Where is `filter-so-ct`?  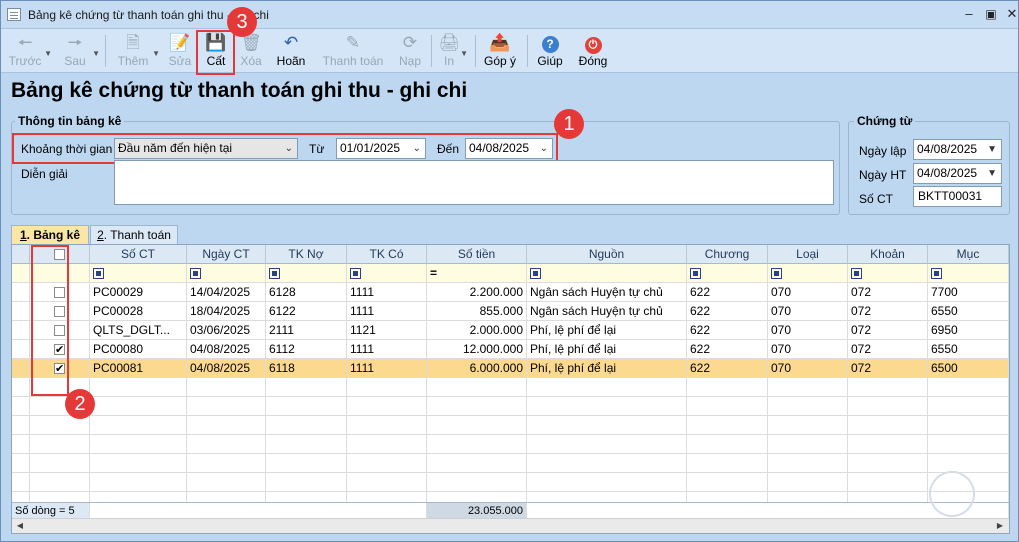 filter-so-ct is located at coordinates (138, 273).